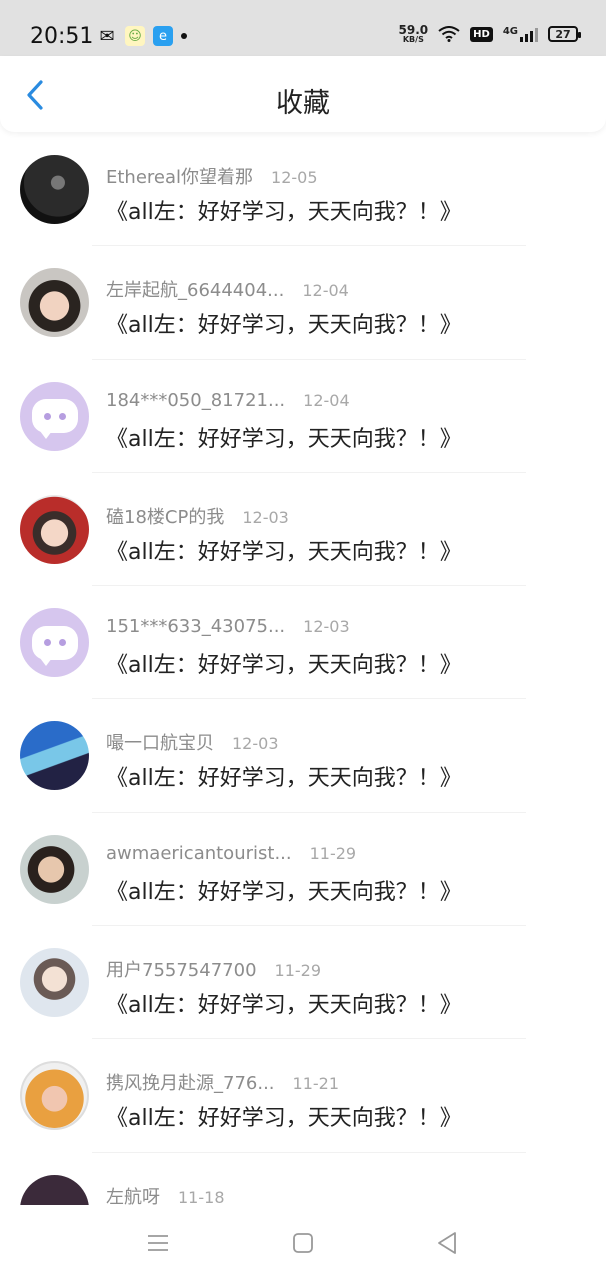 The height and width of the screenshot is (1280, 606). I want to click on app-header: 收藏, so click(303, 94).